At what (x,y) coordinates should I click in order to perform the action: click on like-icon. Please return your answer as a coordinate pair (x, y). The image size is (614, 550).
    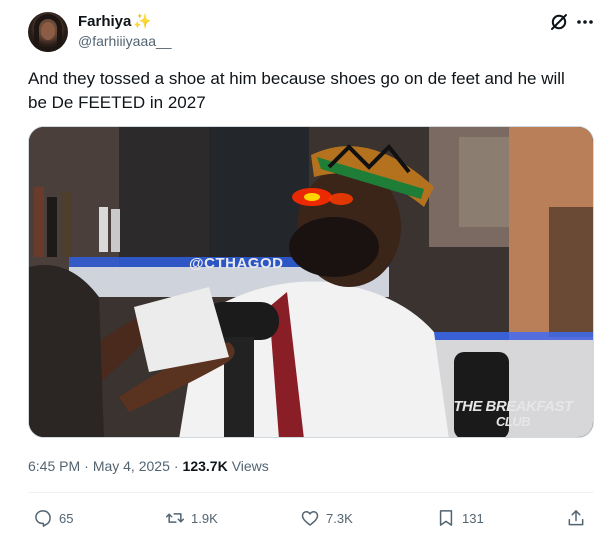
    Looking at the image, I should click on (310, 518).